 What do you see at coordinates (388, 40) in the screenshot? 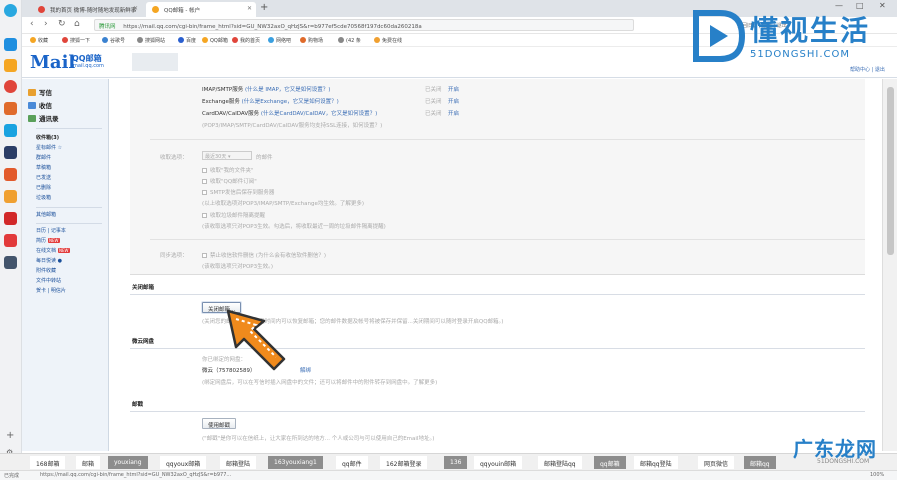
I see `bookmark-item: 免费在线` at bounding box center [388, 40].